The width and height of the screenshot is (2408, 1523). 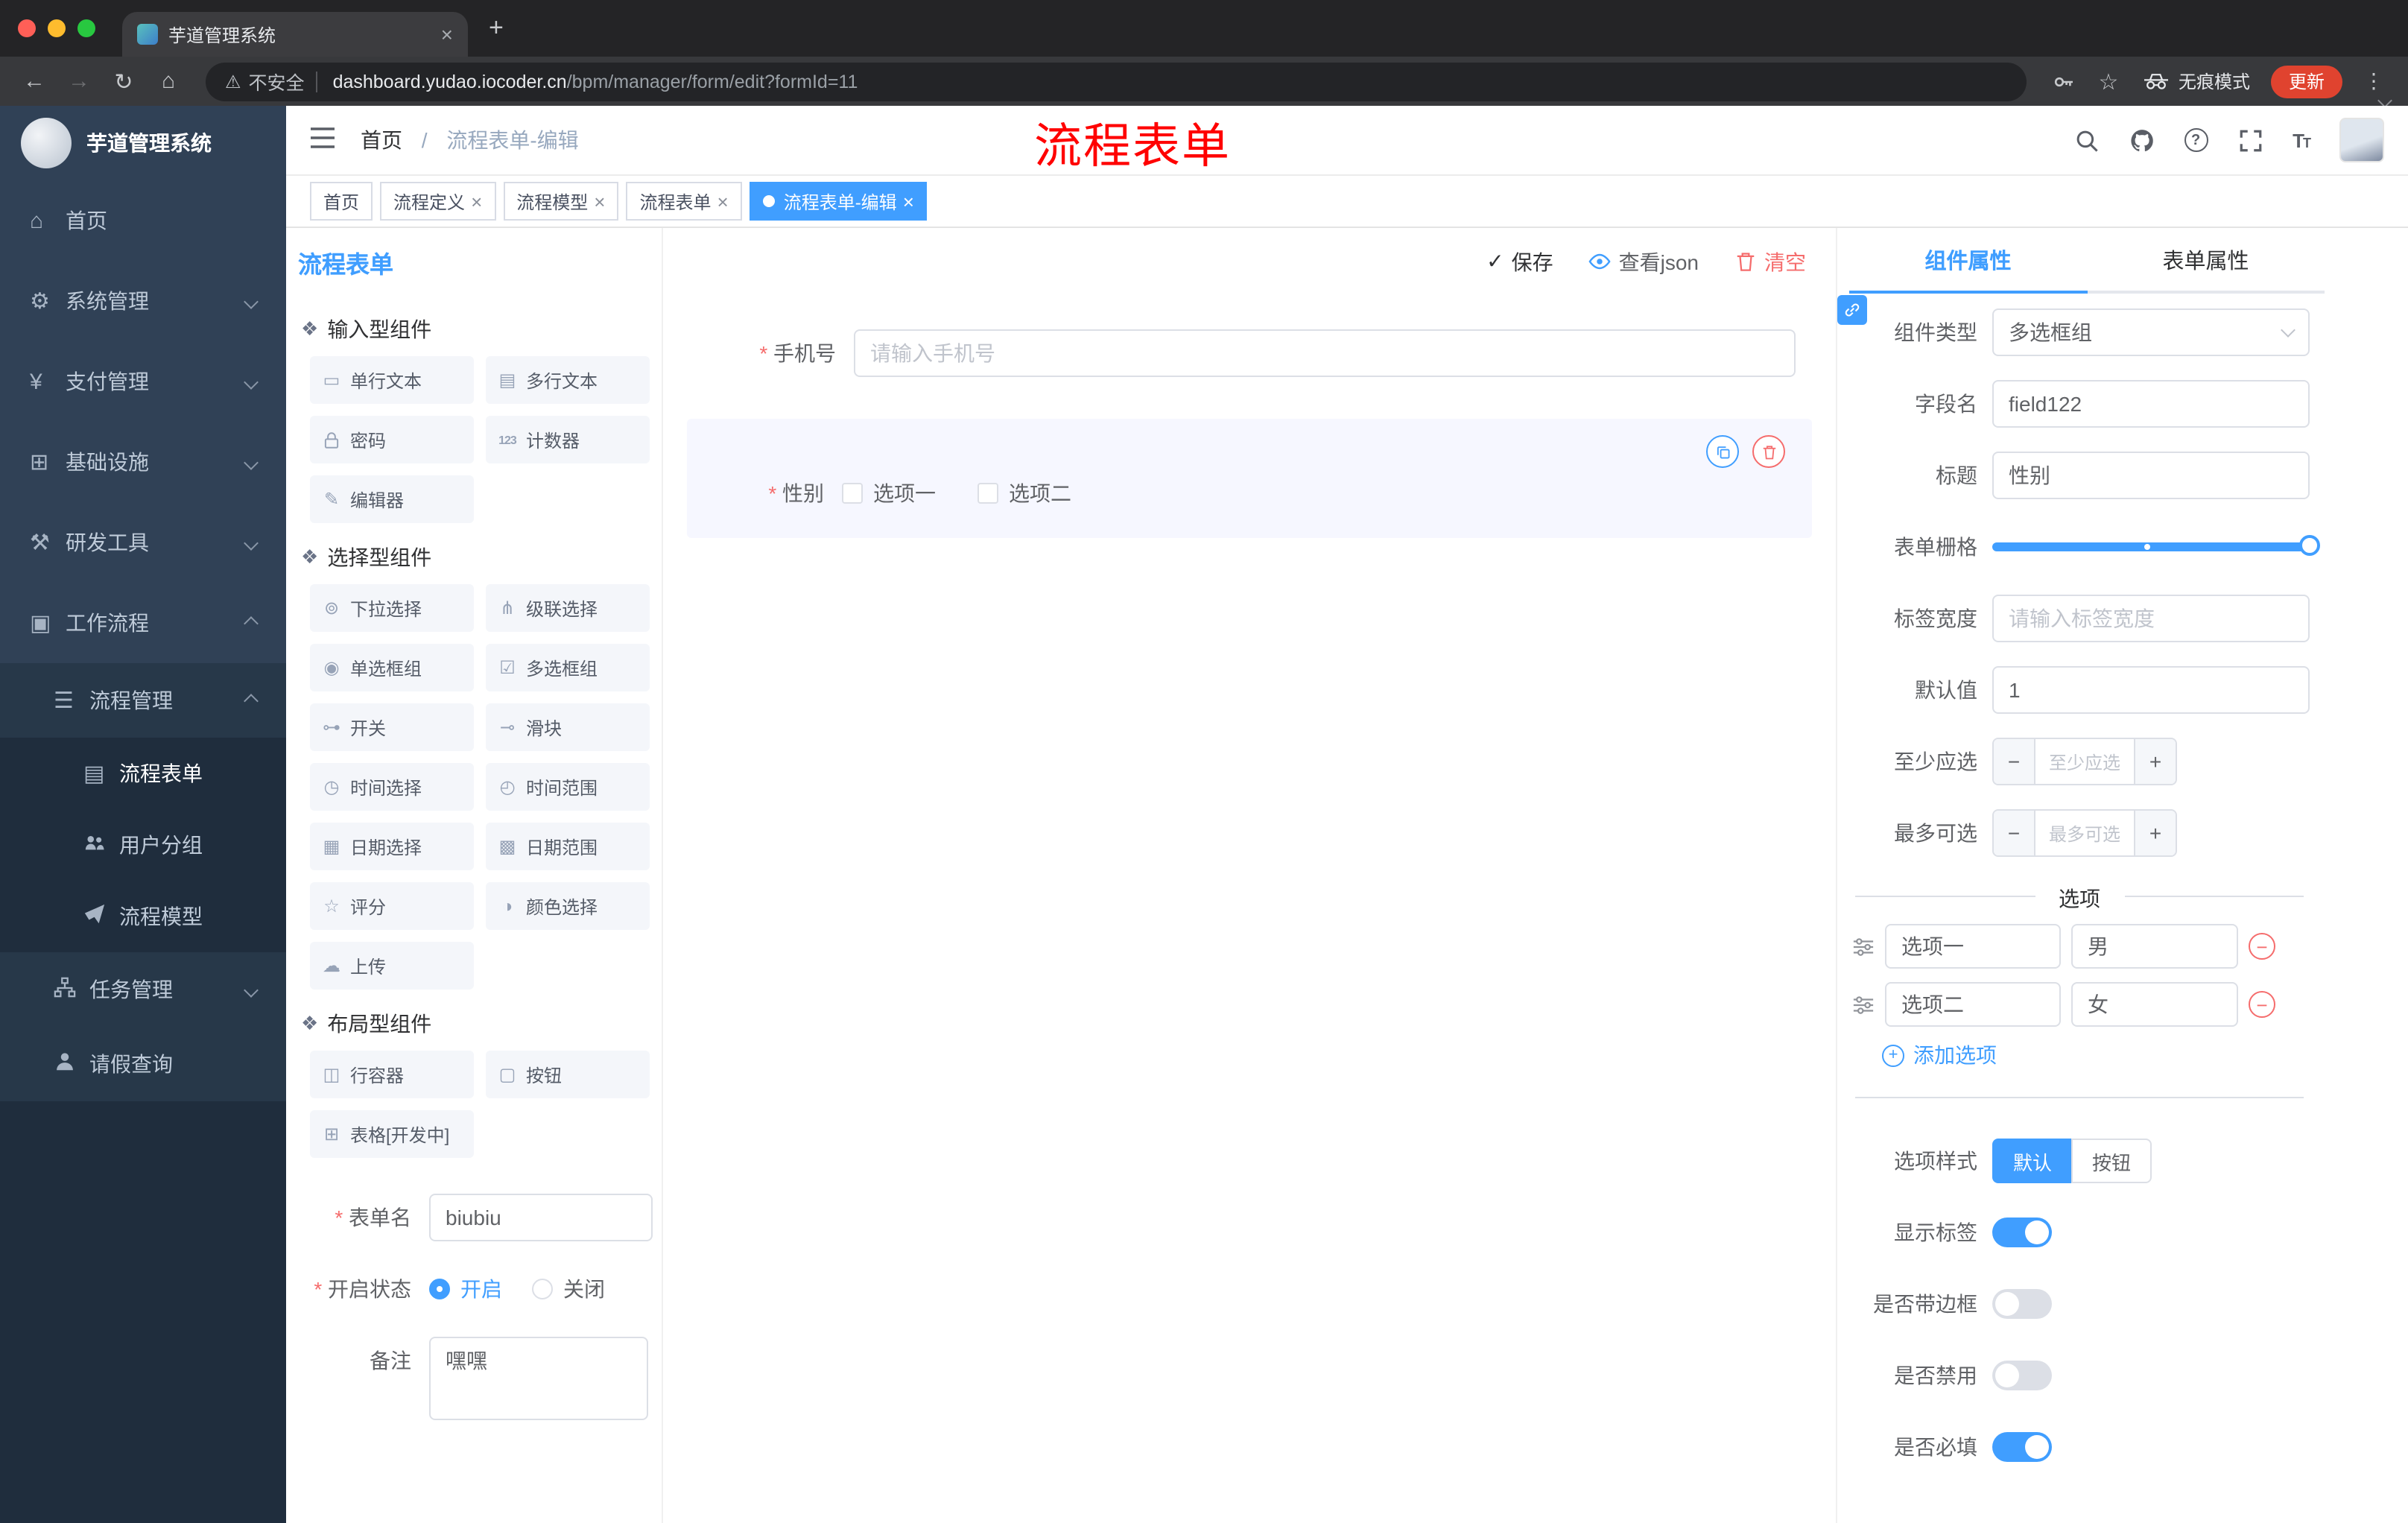 What do you see at coordinates (143, 773) in the screenshot?
I see `sidebar-item-process-form: ▤ 流程表单` at bounding box center [143, 773].